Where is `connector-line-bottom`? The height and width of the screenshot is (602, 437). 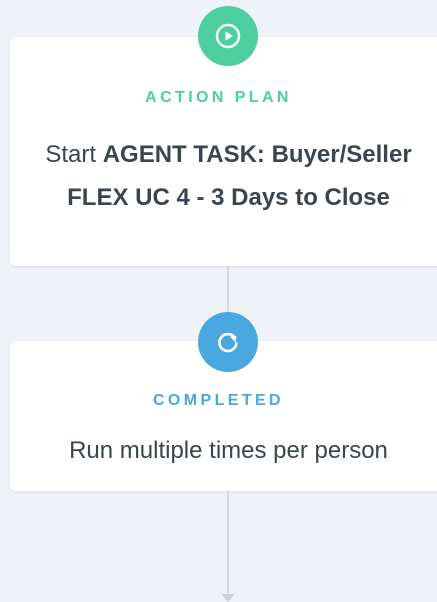 connector-line-bottom is located at coordinates (228, 543).